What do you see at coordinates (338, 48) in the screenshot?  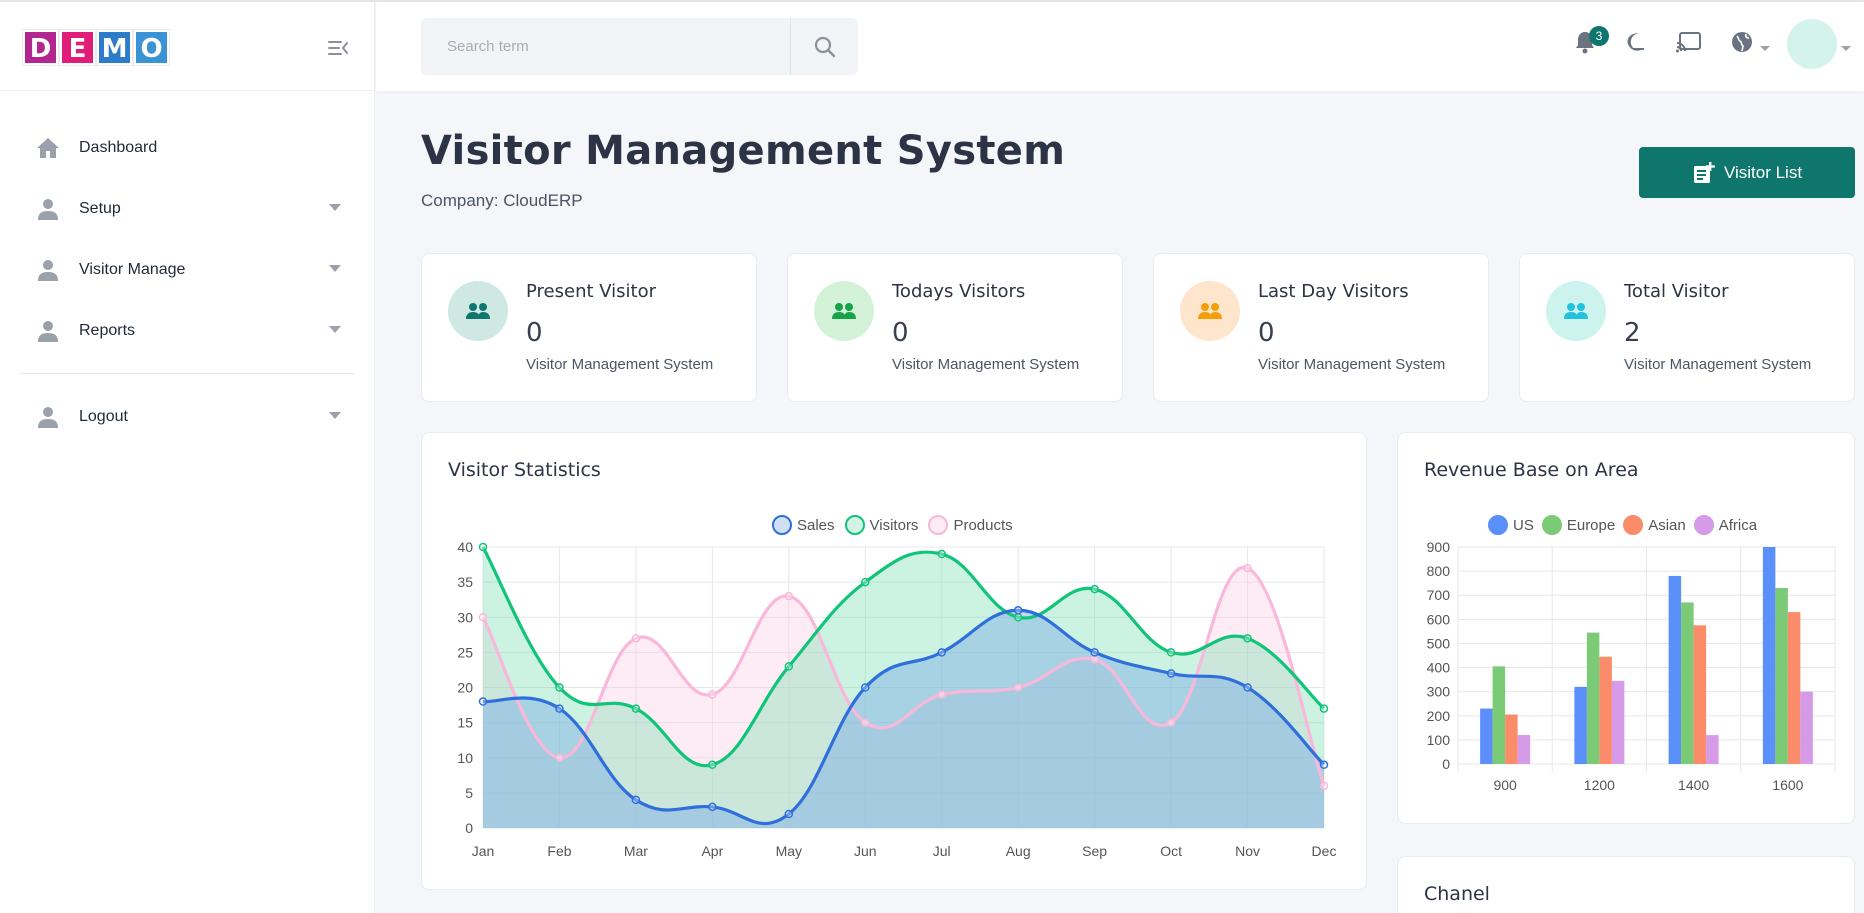 I see `collapse-menu-icon` at bounding box center [338, 48].